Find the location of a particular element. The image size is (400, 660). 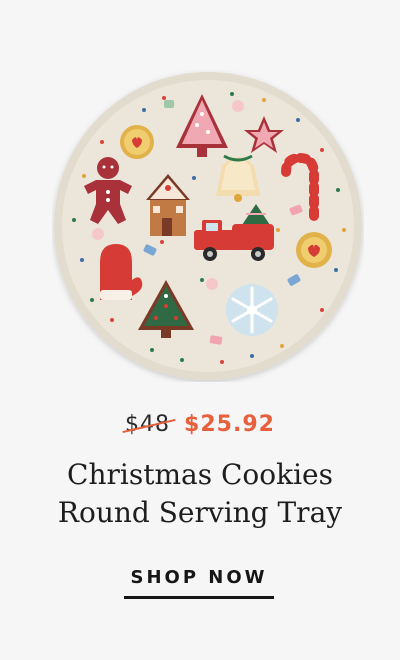

price-row: $48 $25.92 is located at coordinates (200, 424).